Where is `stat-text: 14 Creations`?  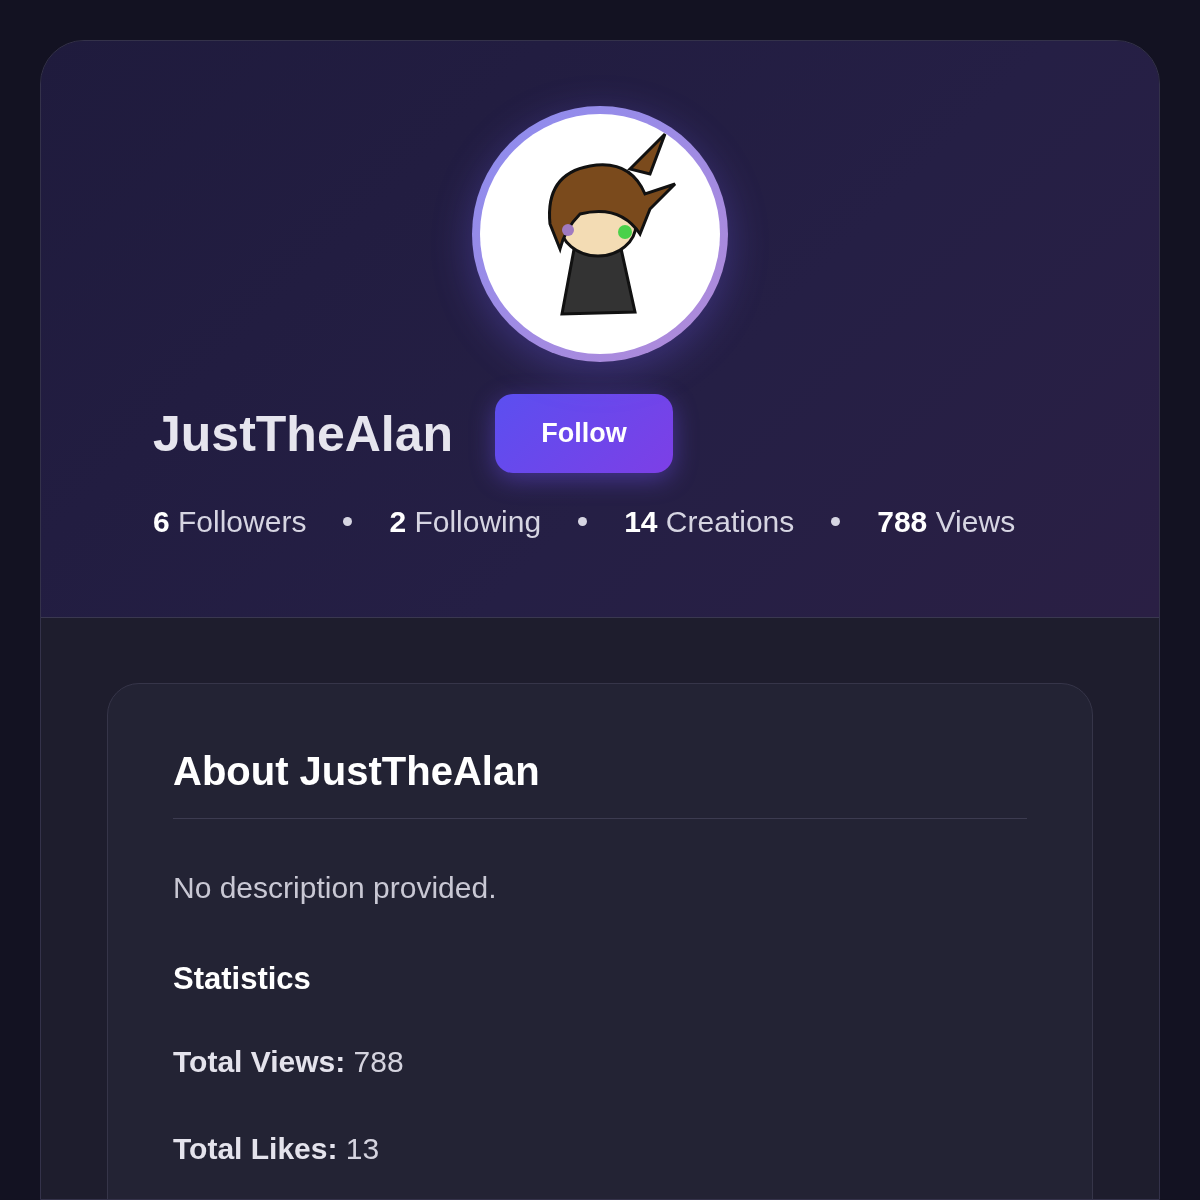
stat-text: 14 Creations is located at coordinates (709, 522).